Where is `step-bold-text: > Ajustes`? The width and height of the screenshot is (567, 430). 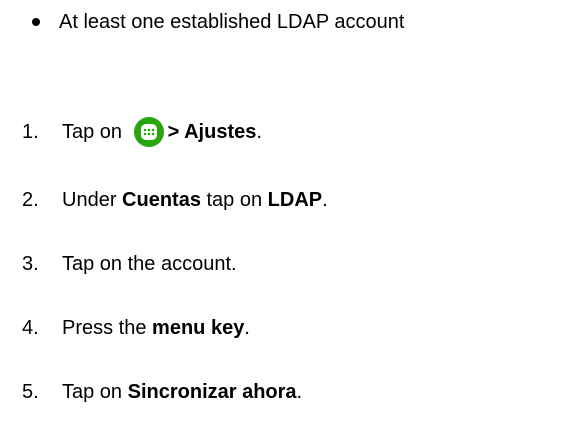 step-bold-text: > Ajustes is located at coordinates (212, 131).